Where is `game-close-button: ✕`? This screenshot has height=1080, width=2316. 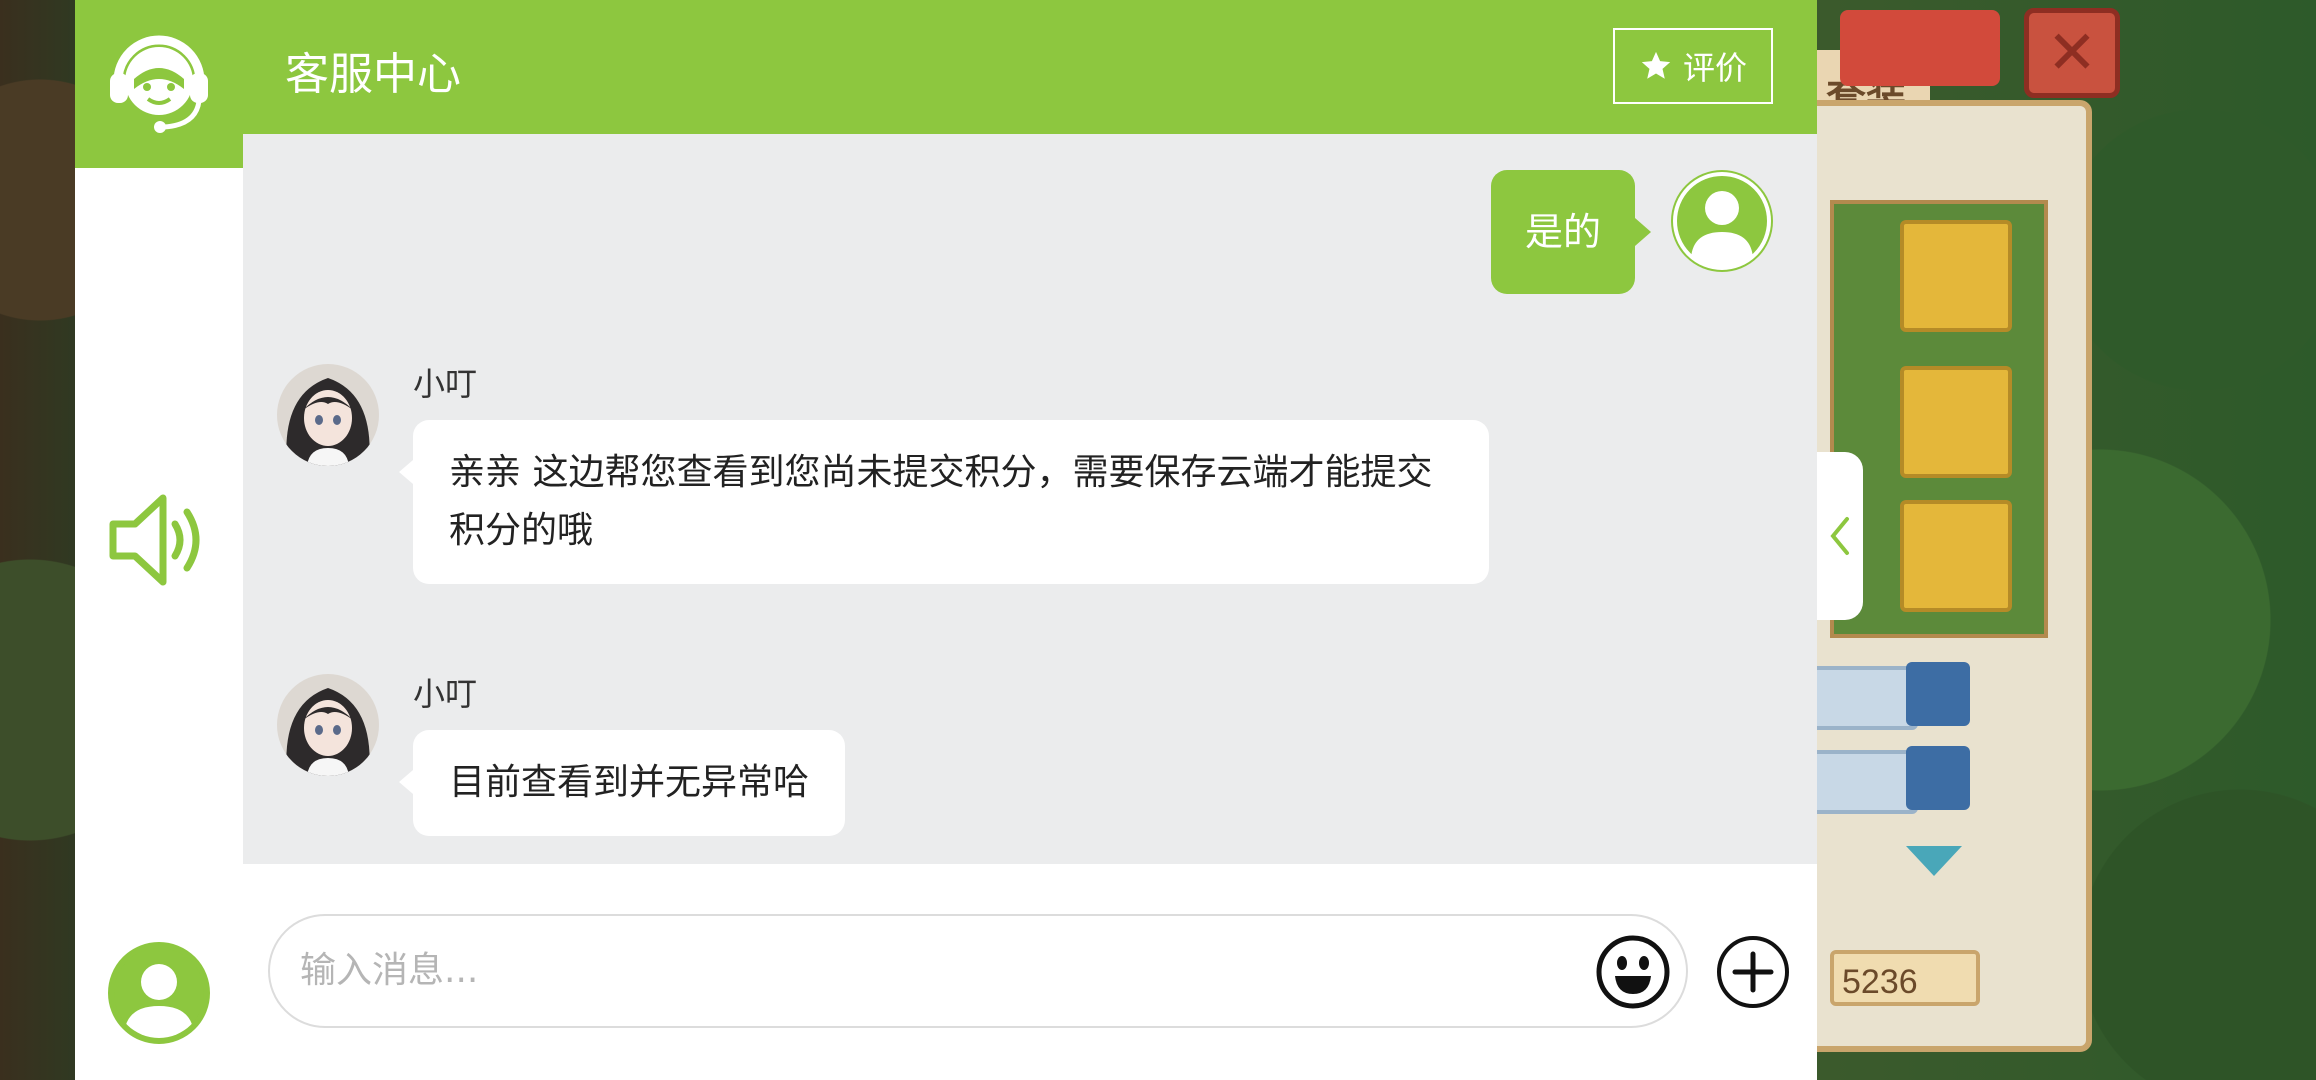
game-close-button: ✕ is located at coordinates (2072, 53).